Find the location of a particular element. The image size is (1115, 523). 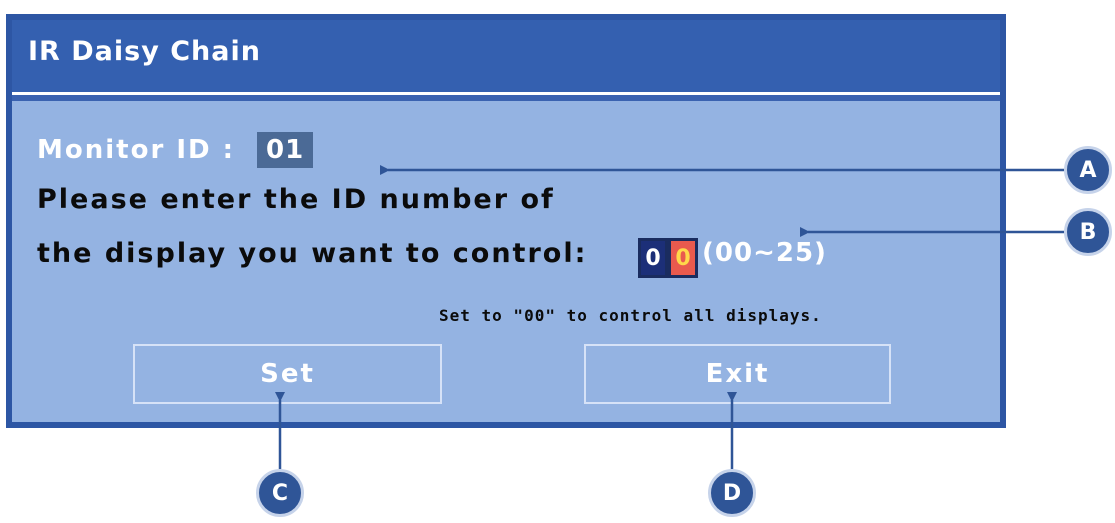

callout-c-badge: C is located at coordinates (280, 493).